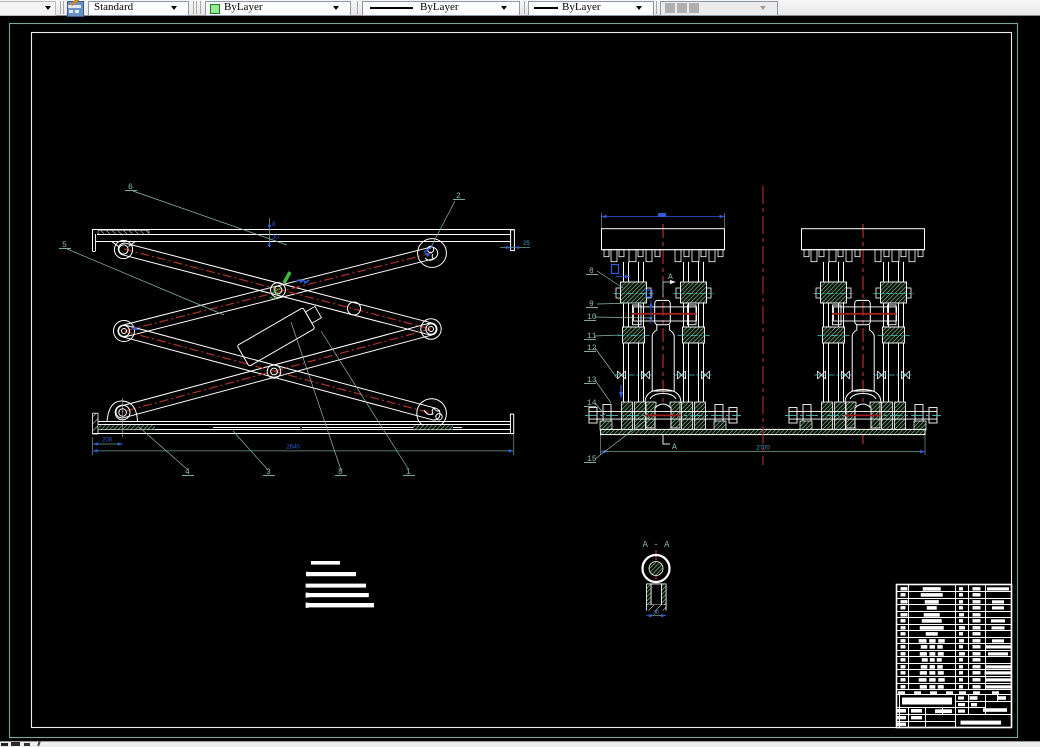 This screenshot has height=747, width=1040. Describe the element at coordinates (293, 448) in the screenshot. I see `svg-text: 2640` at that location.